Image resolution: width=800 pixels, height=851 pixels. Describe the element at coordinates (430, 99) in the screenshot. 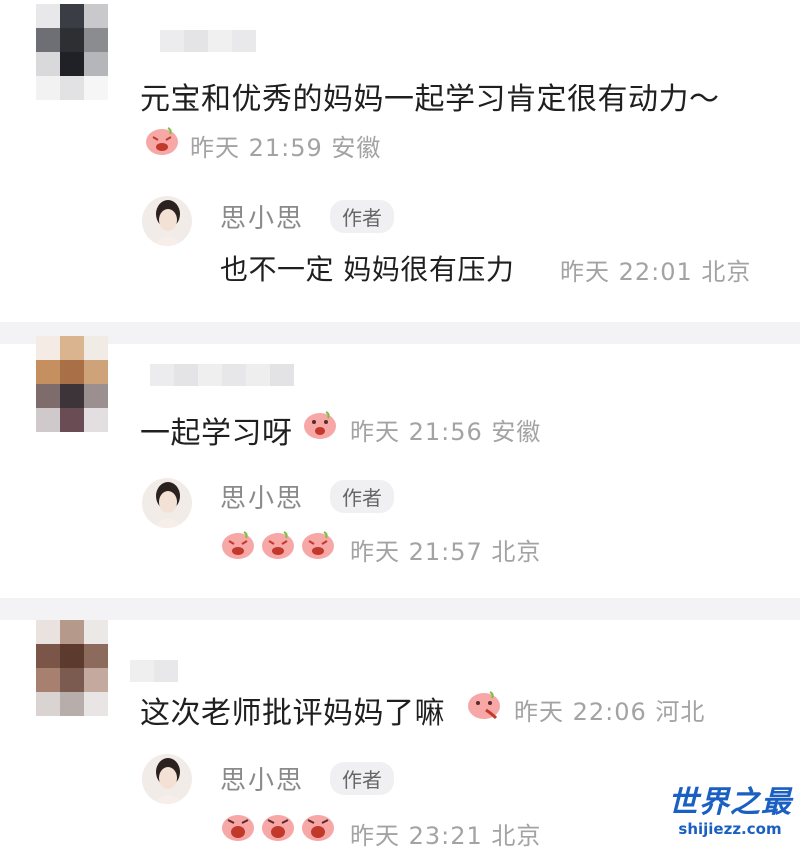

I see `comment-text: 元宝和优秀的妈妈一起学习肯定很有动力～` at that location.